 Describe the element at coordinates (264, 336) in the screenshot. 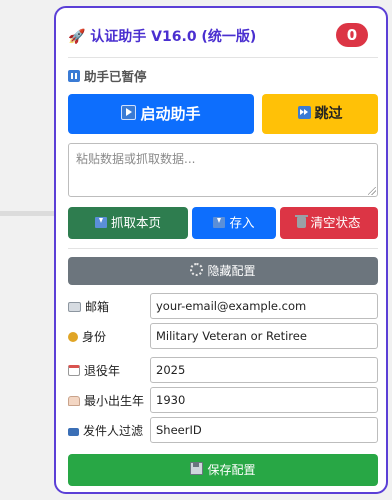

I see `identity-field` at that location.